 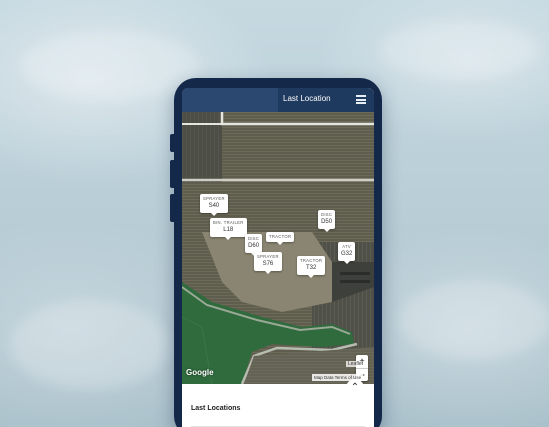 What do you see at coordinates (361, 99) in the screenshot?
I see `hamburger-menu-icon` at bounding box center [361, 99].